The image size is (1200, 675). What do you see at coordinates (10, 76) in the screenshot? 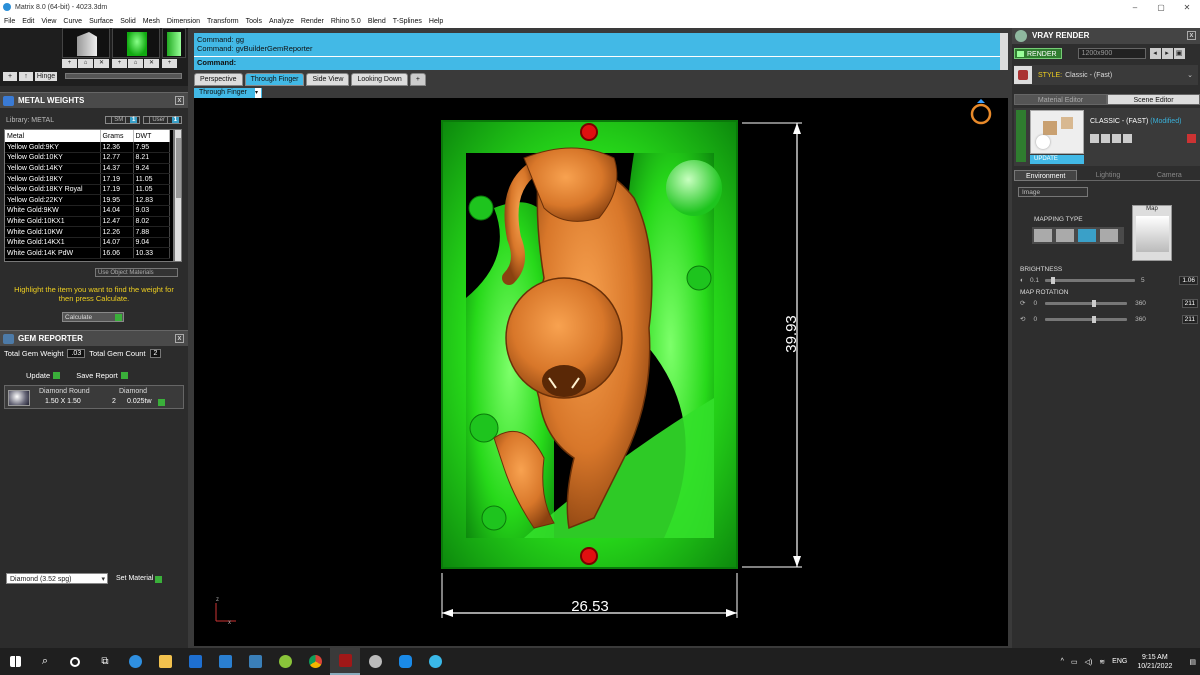
I see `add-builder-button: +` at bounding box center [10, 76].